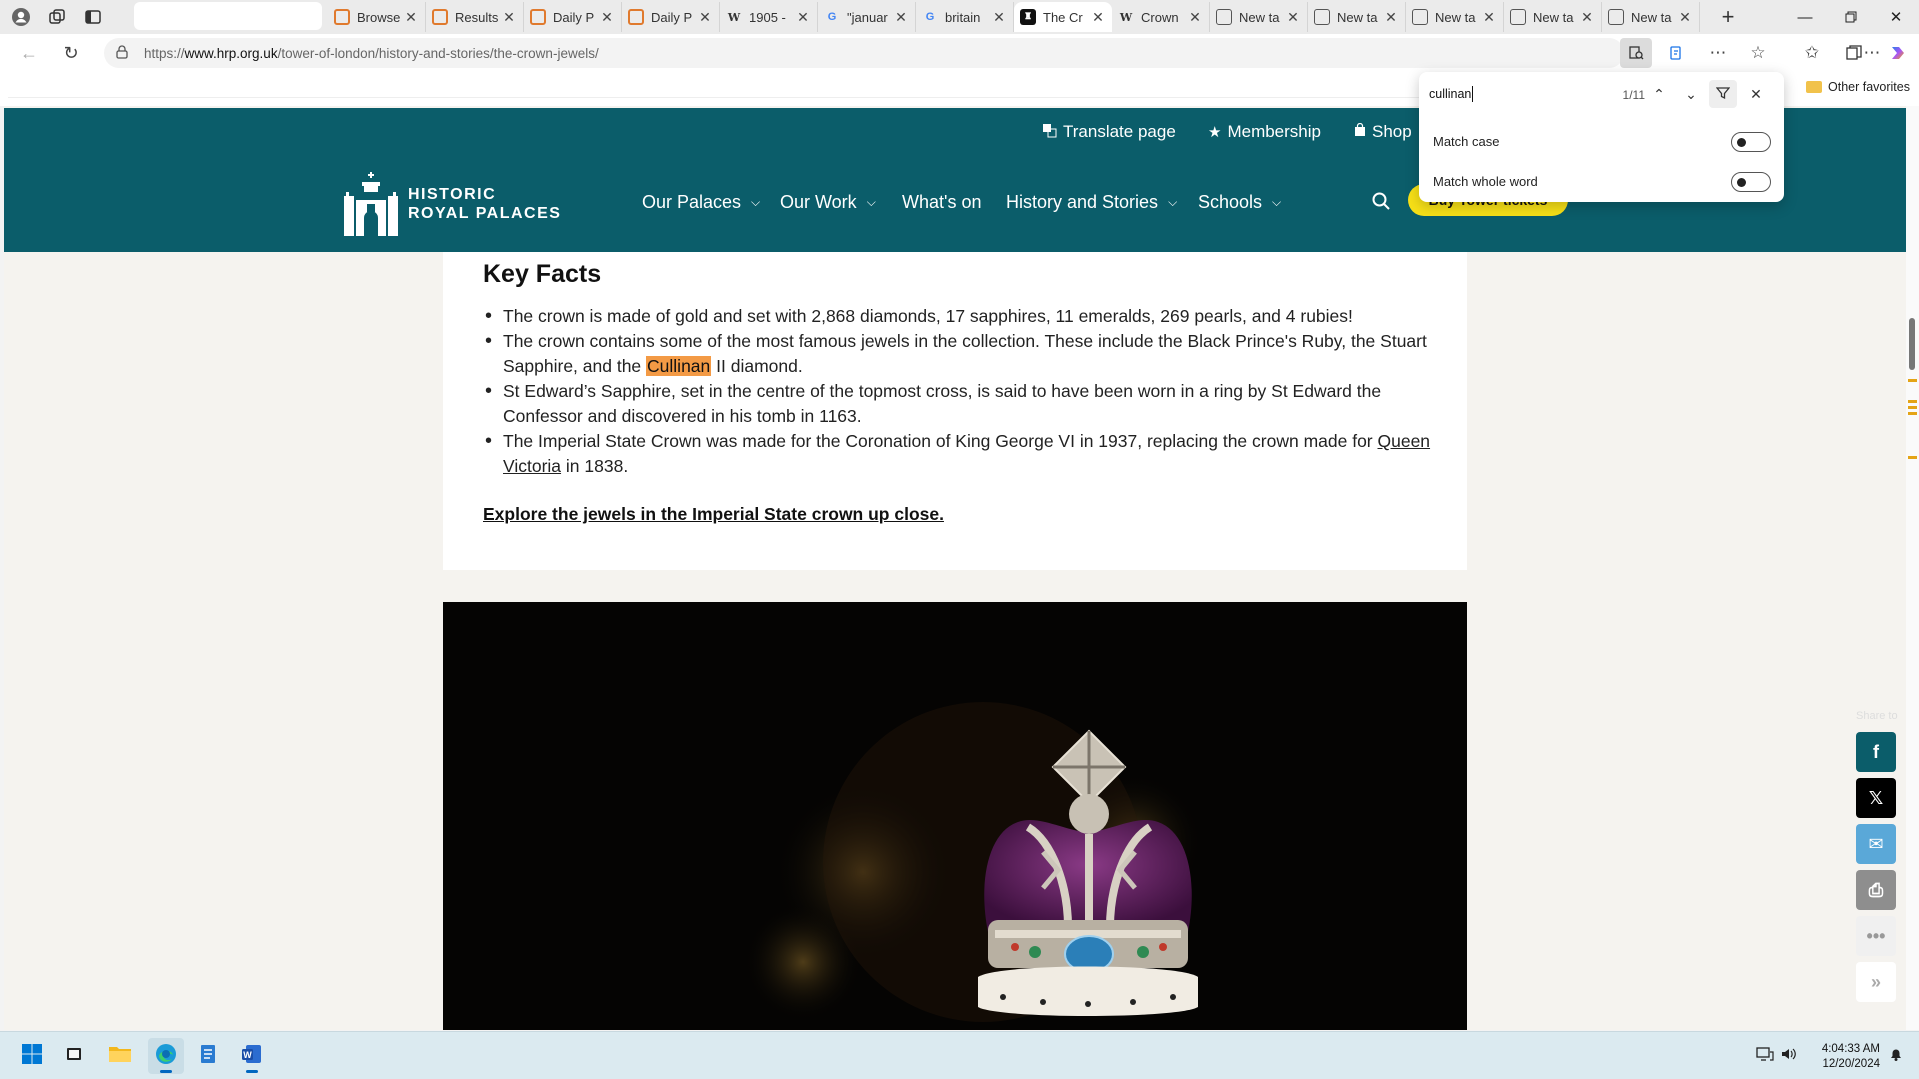 The image size is (1919, 1079). What do you see at coordinates (1851, 17) in the screenshot?
I see `restore-icon` at bounding box center [1851, 17].